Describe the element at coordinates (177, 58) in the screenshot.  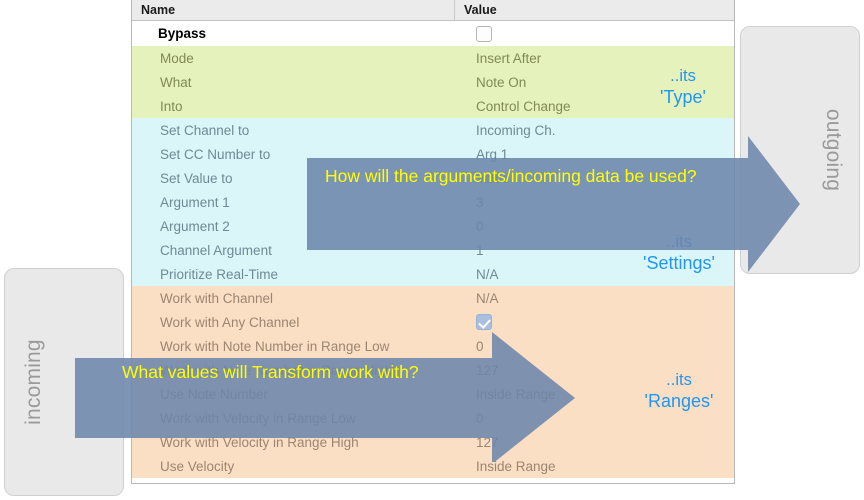
I see `row-name: Mode` at that location.